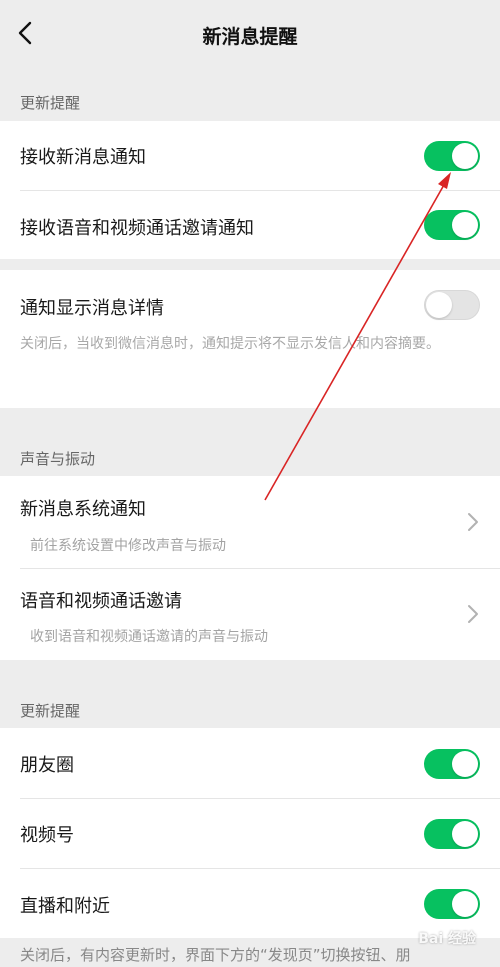 The image size is (500, 967). I want to click on row-title: 直播和附近, so click(65, 906).